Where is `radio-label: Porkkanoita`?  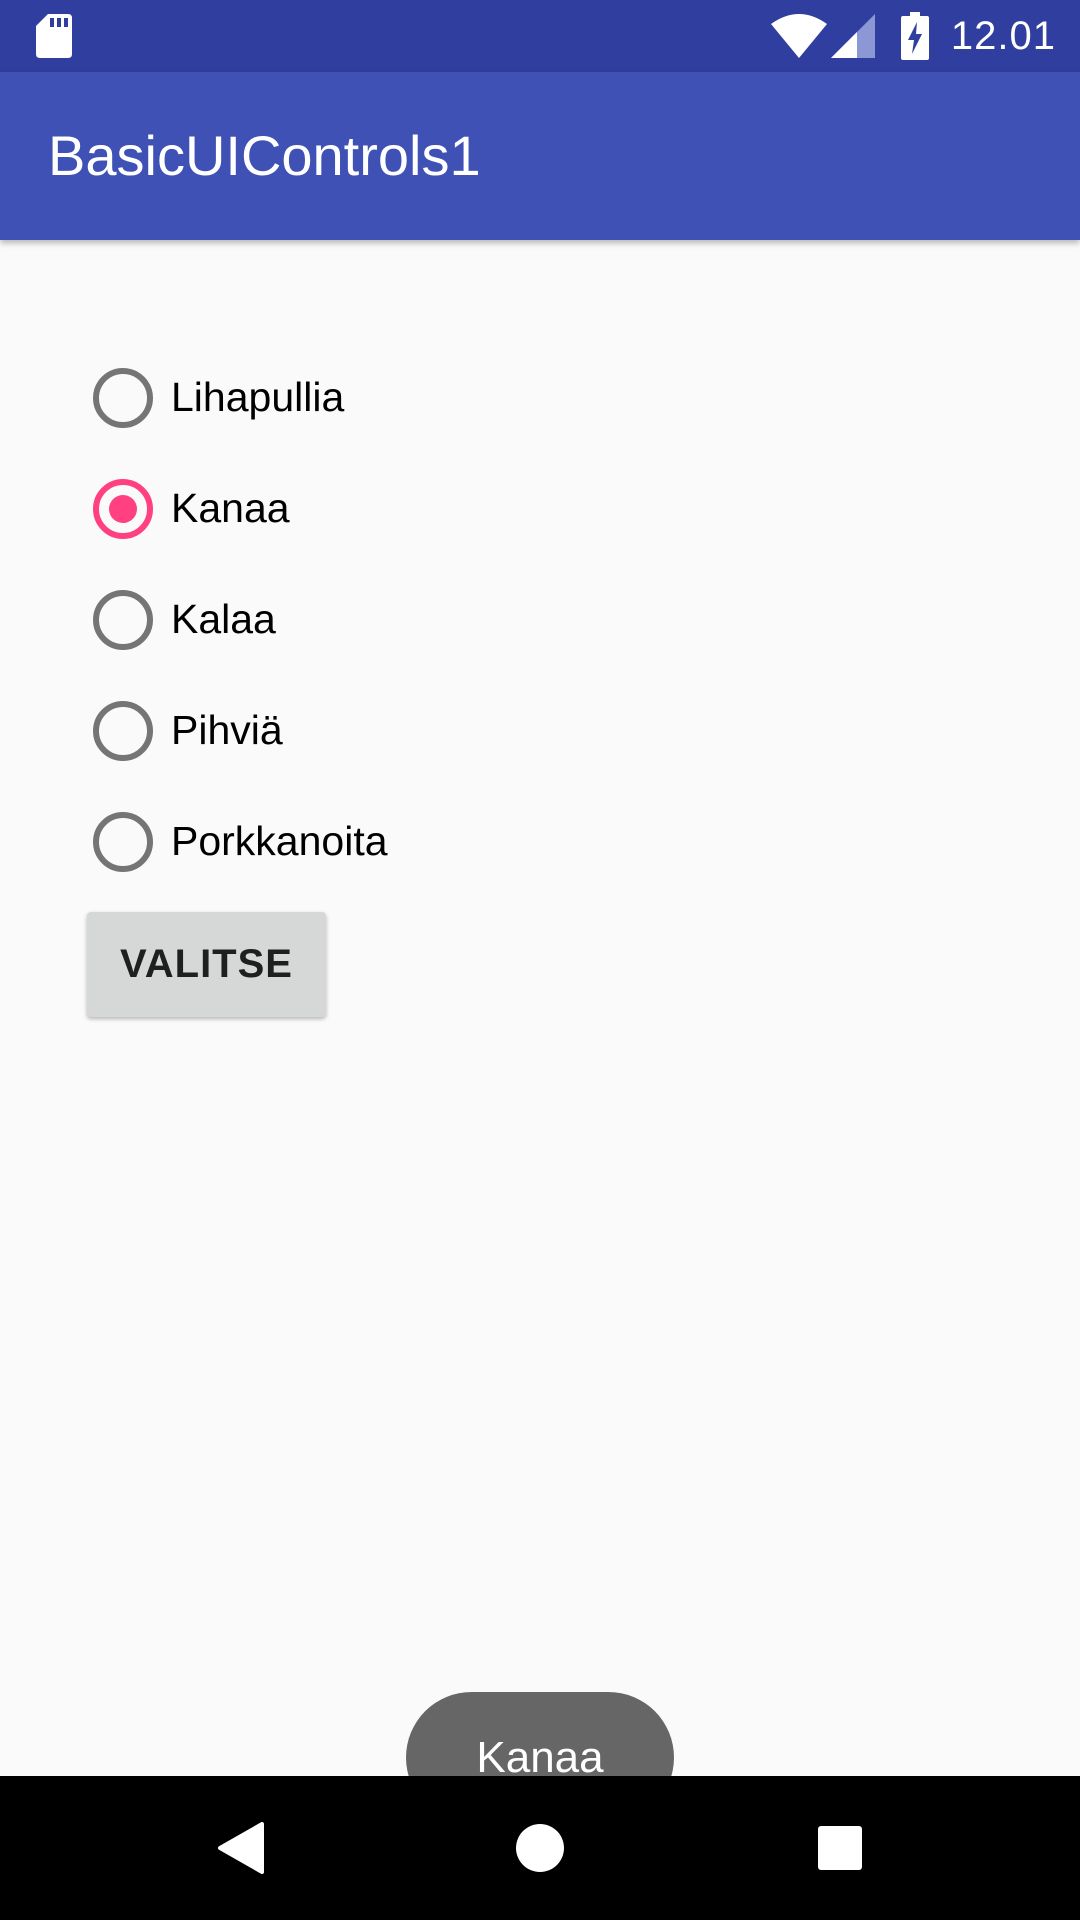
radio-label: Porkkanoita is located at coordinates (279, 841).